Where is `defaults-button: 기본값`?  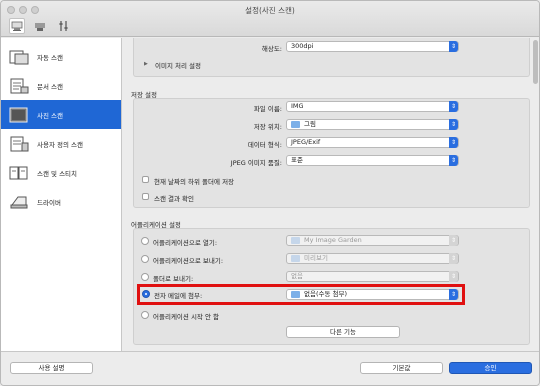 defaults-button: 기본값 is located at coordinates (401, 368).